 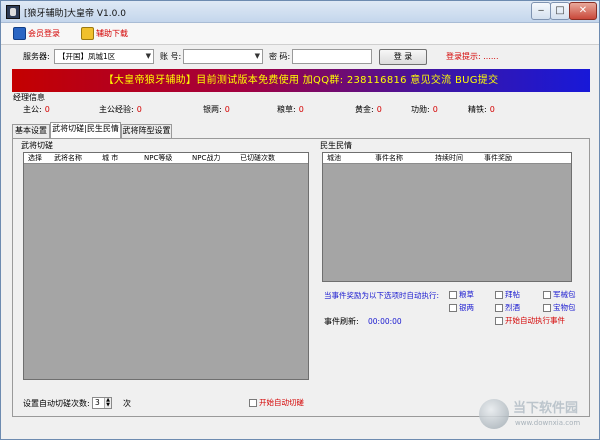 What do you see at coordinates (498, 158) in the screenshot?
I see `col-event-reward: 事件奖励` at bounding box center [498, 158].